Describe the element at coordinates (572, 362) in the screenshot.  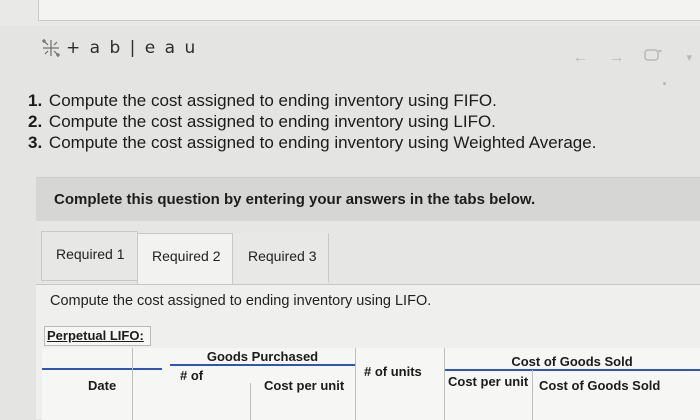
I see `cogs-group-header: Cost of Goods Sold` at that location.